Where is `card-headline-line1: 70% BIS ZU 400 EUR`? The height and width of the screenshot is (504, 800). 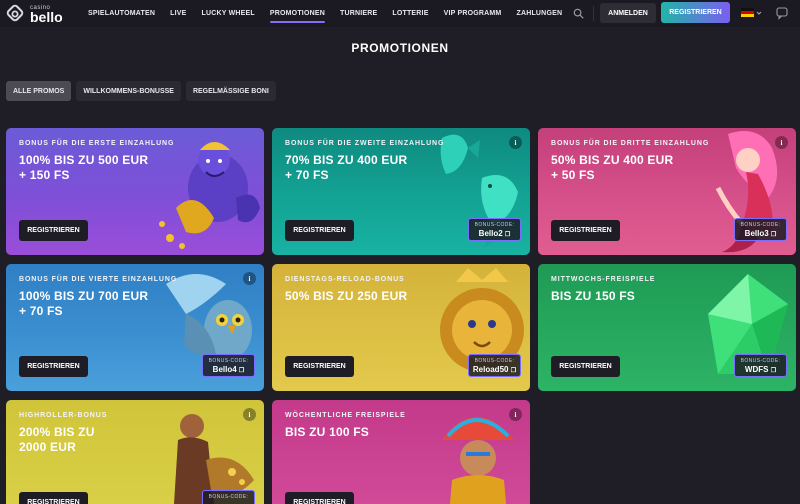
card-headline-line1: 70% BIS ZU 400 EUR is located at coordinates (346, 160).